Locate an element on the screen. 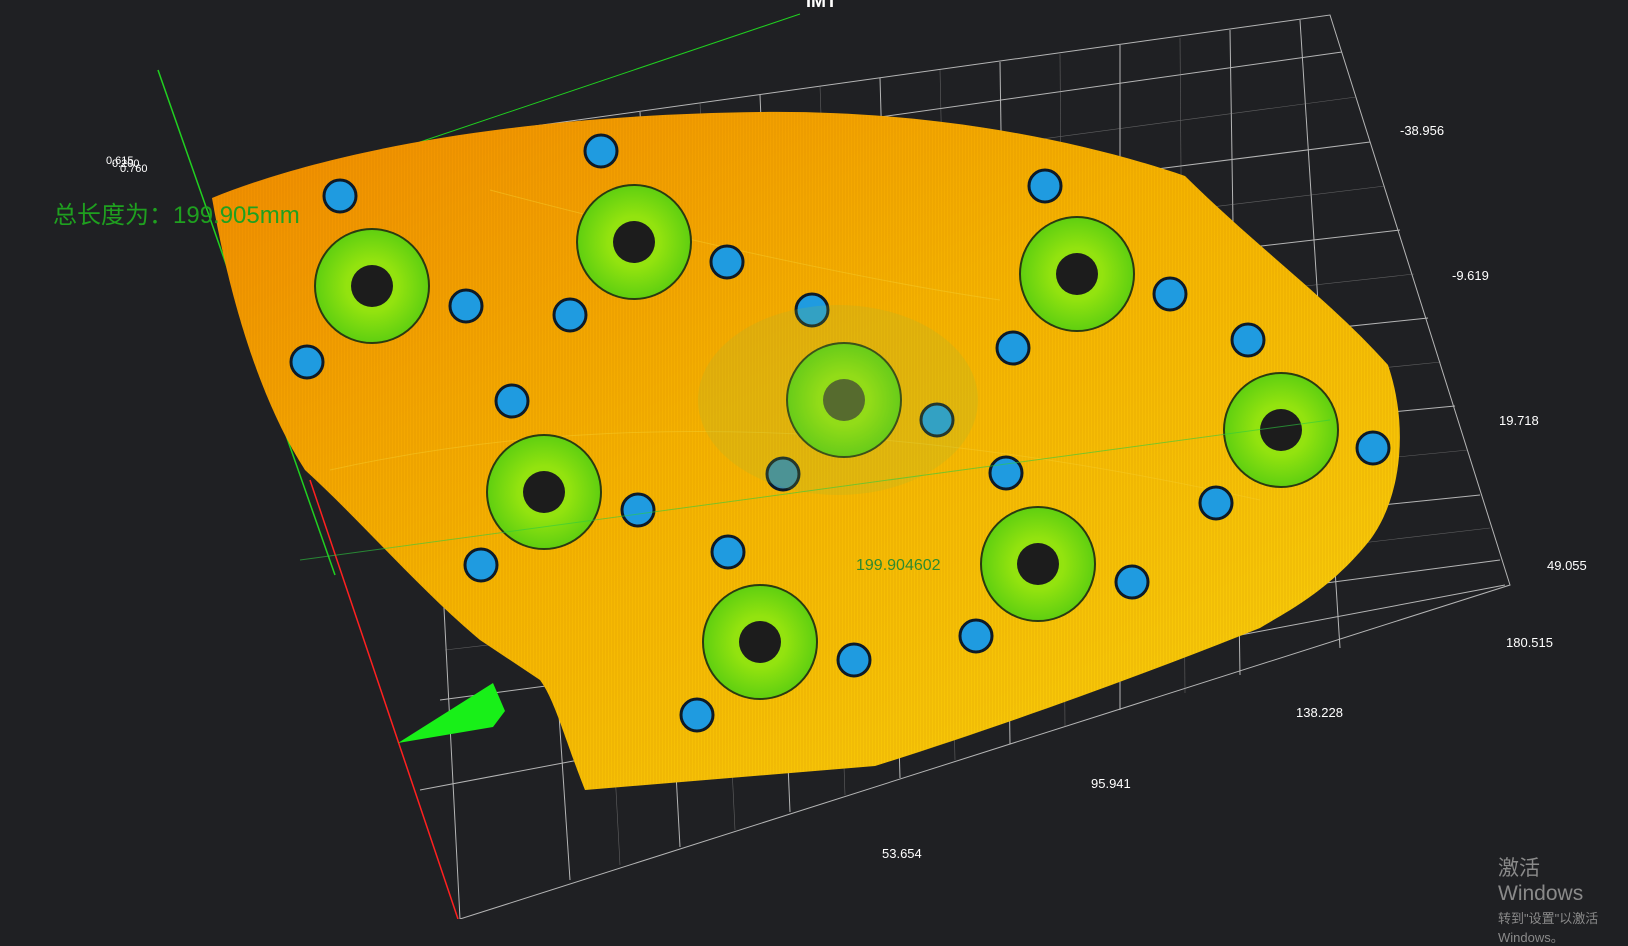 The height and width of the screenshot is (946, 1628). tick-label-bottom-1: 180.515 is located at coordinates (1529, 642).